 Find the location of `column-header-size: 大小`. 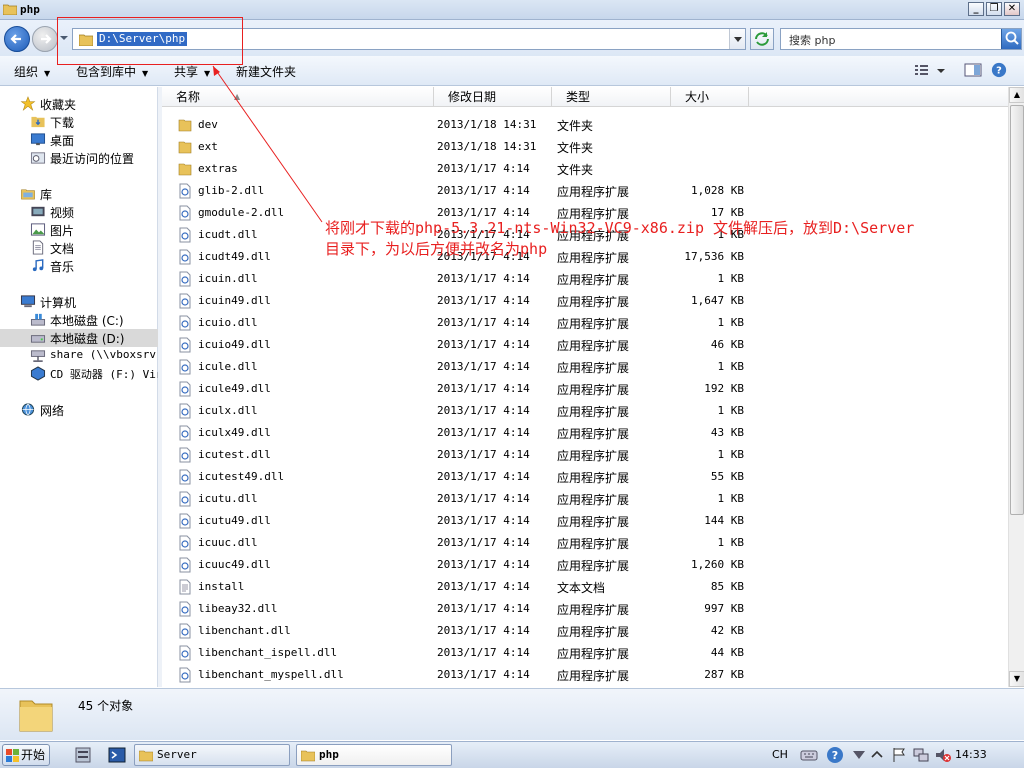

column-header-size: 大小 is located at coordinates (710, 97).